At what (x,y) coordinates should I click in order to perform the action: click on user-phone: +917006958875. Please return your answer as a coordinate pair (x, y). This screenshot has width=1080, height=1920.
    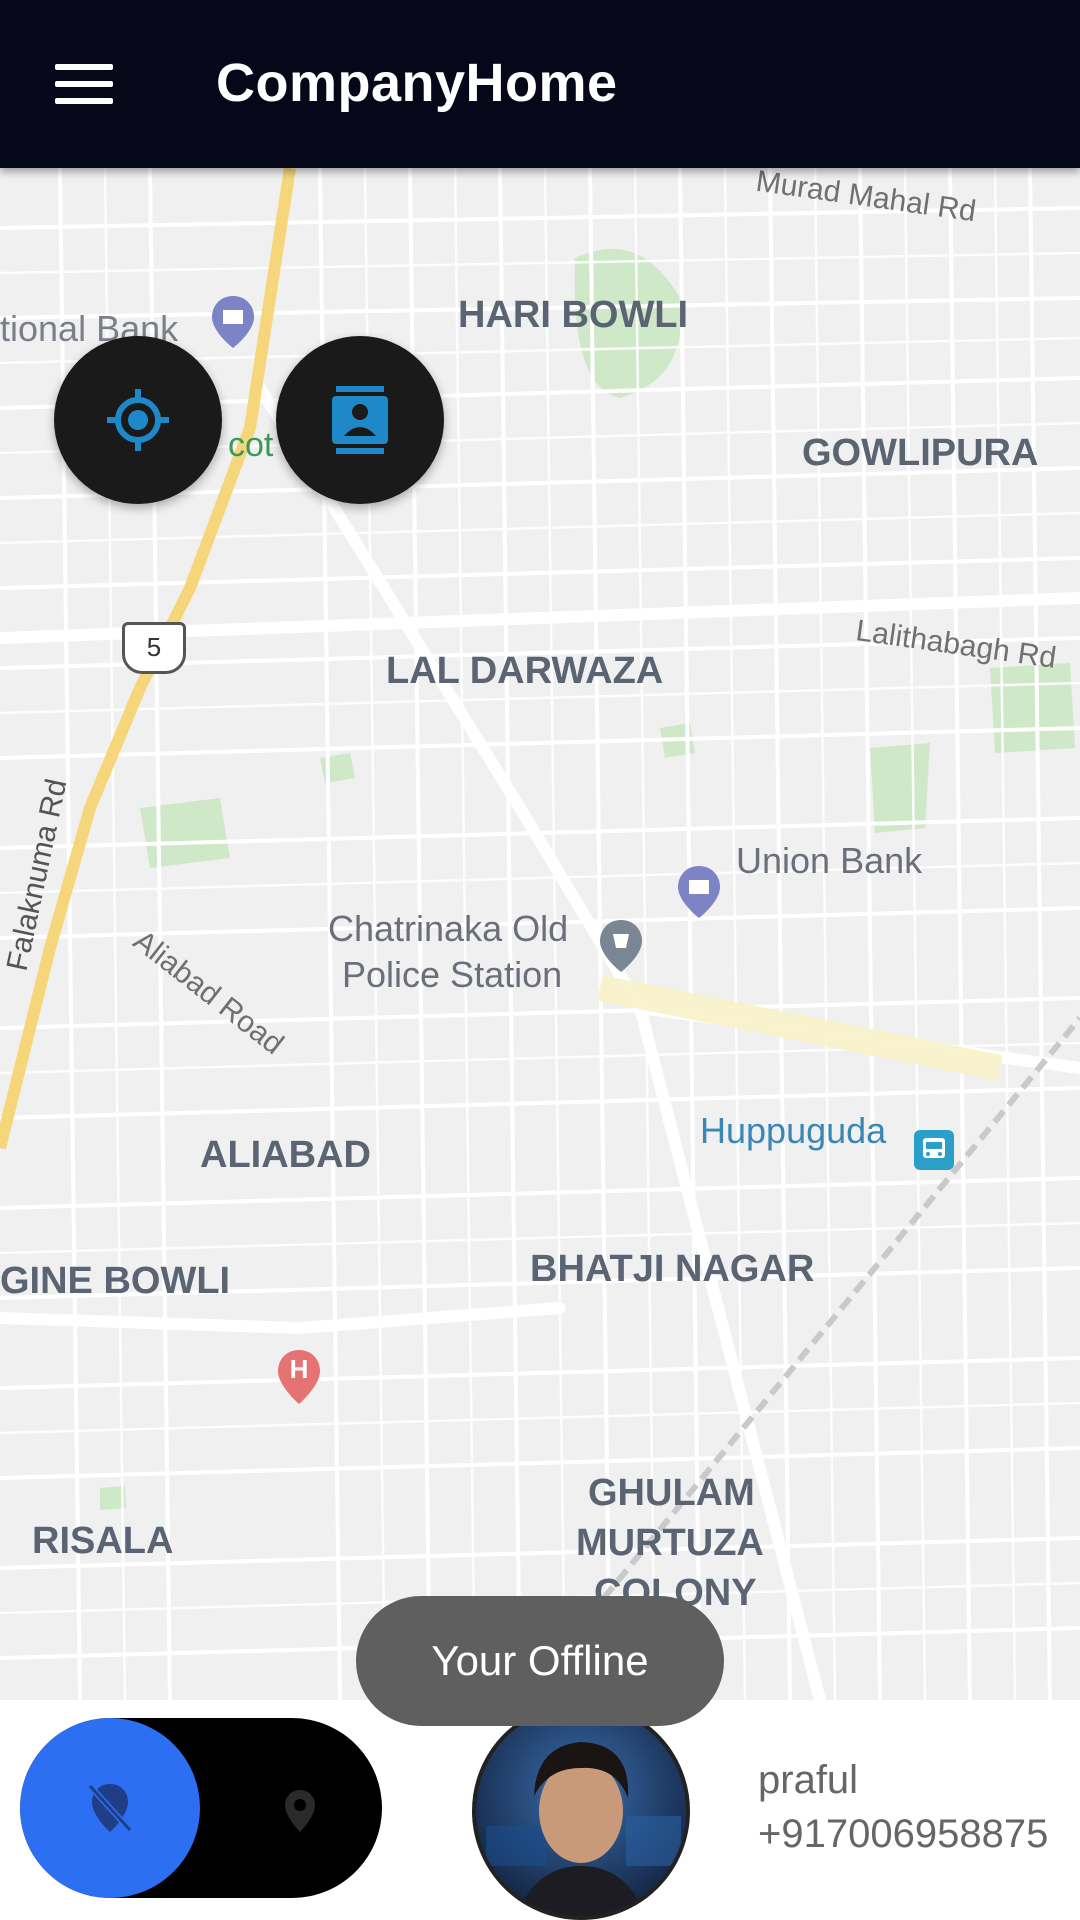
    Looking at the image, I should click on (903, 1834).